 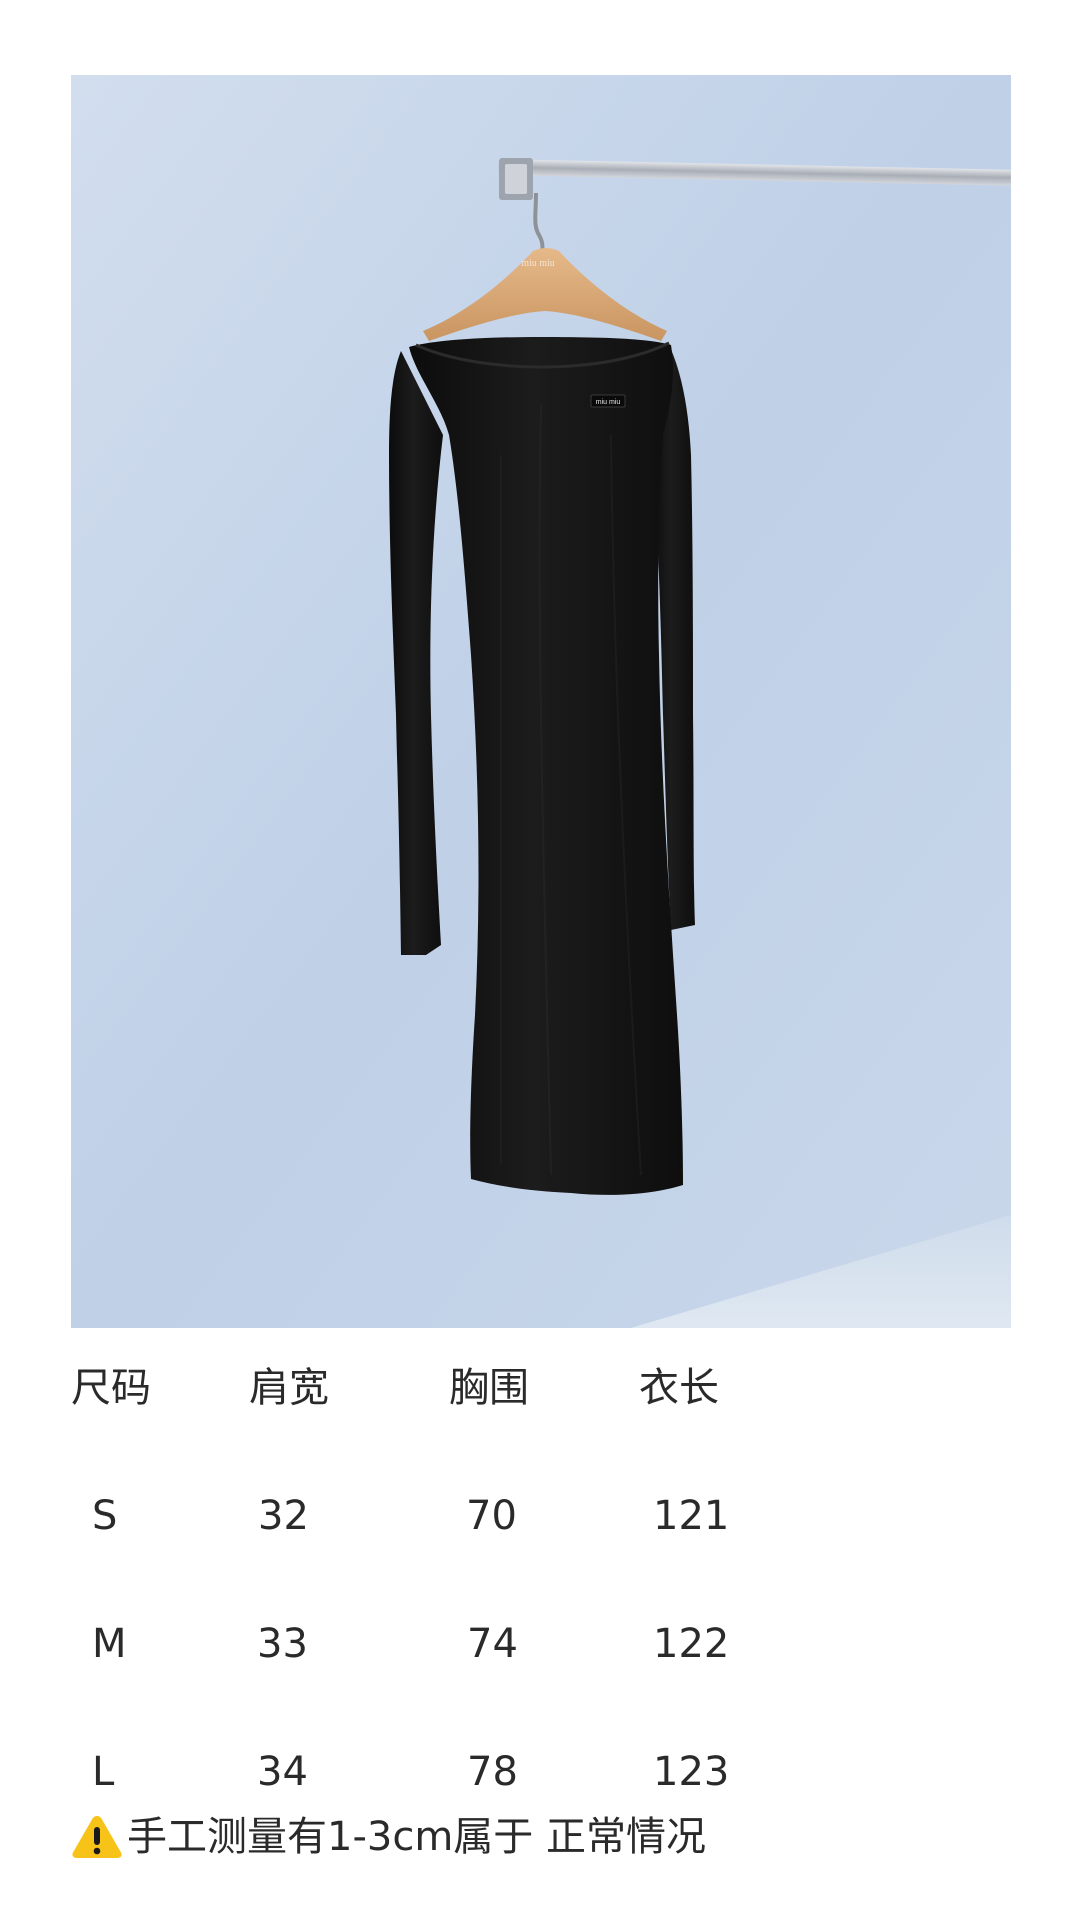 I want to click on dress-label-text: miu miu, so click(x=608, y=402).